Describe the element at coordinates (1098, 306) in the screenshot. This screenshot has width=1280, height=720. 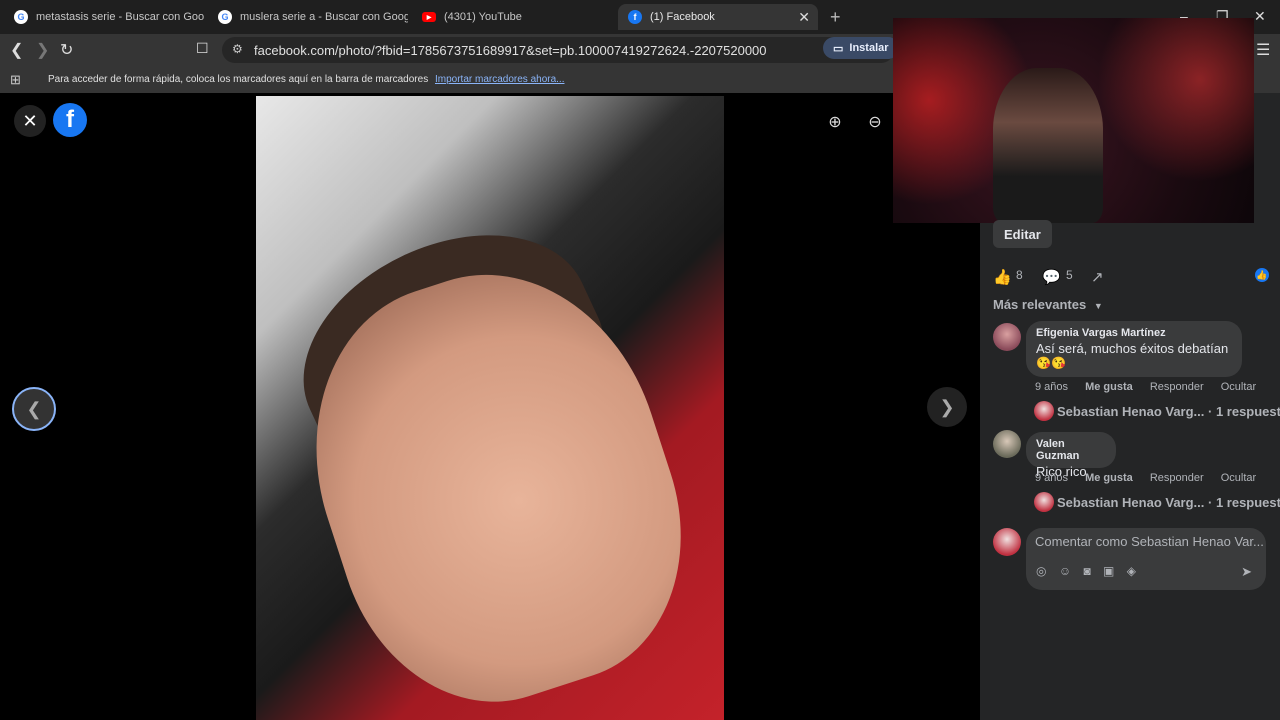
I see `caret-down-icon: ▼` at that location.